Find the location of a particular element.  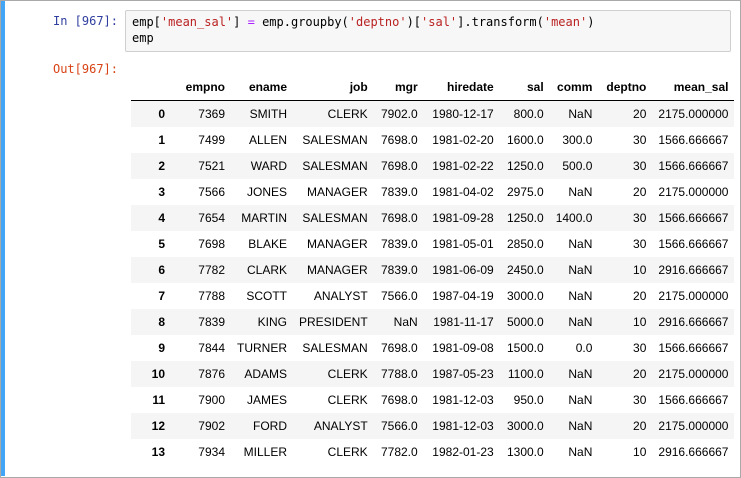

row-index: 10 is located at coordinates (158, 374).